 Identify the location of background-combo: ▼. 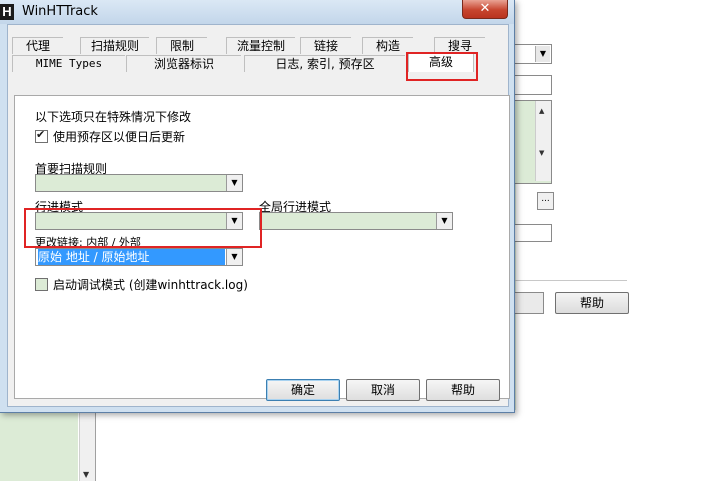
(532, 54).